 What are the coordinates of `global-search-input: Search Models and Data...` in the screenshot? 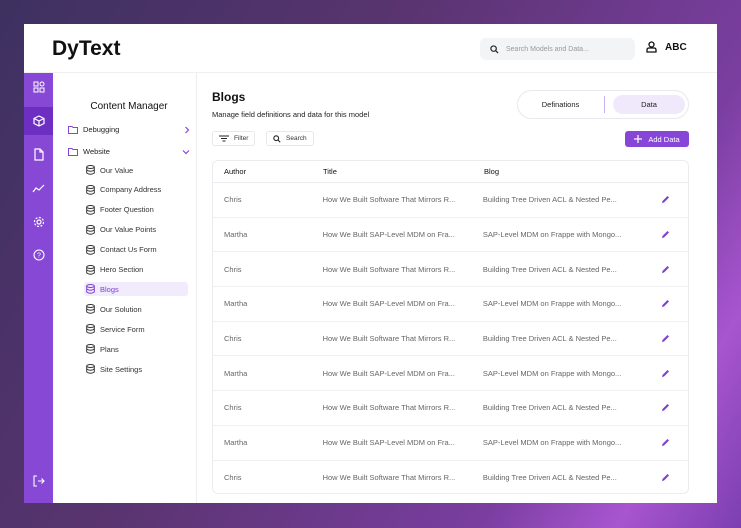 It's located at (557, 49).